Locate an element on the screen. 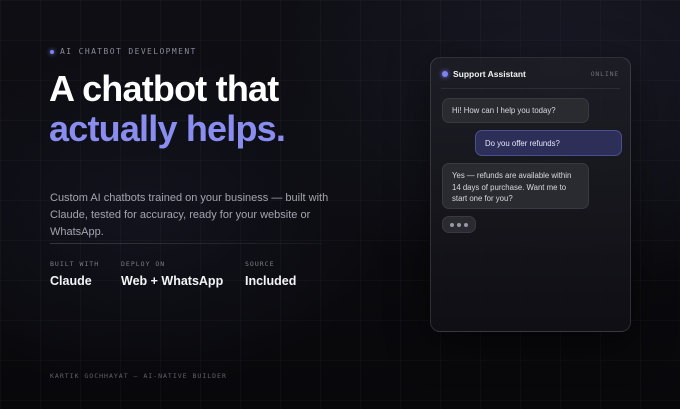  stat-source: SOURCE Included is located at coordinates (270, 274).